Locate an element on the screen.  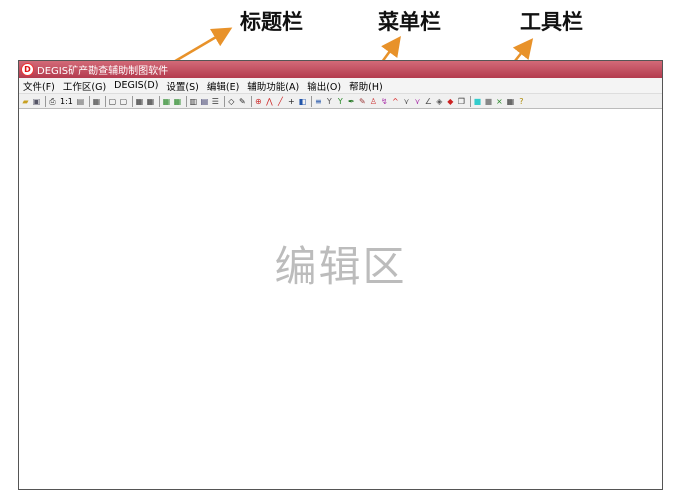
line-icon: ╱ is located at coordinates (280, 101).